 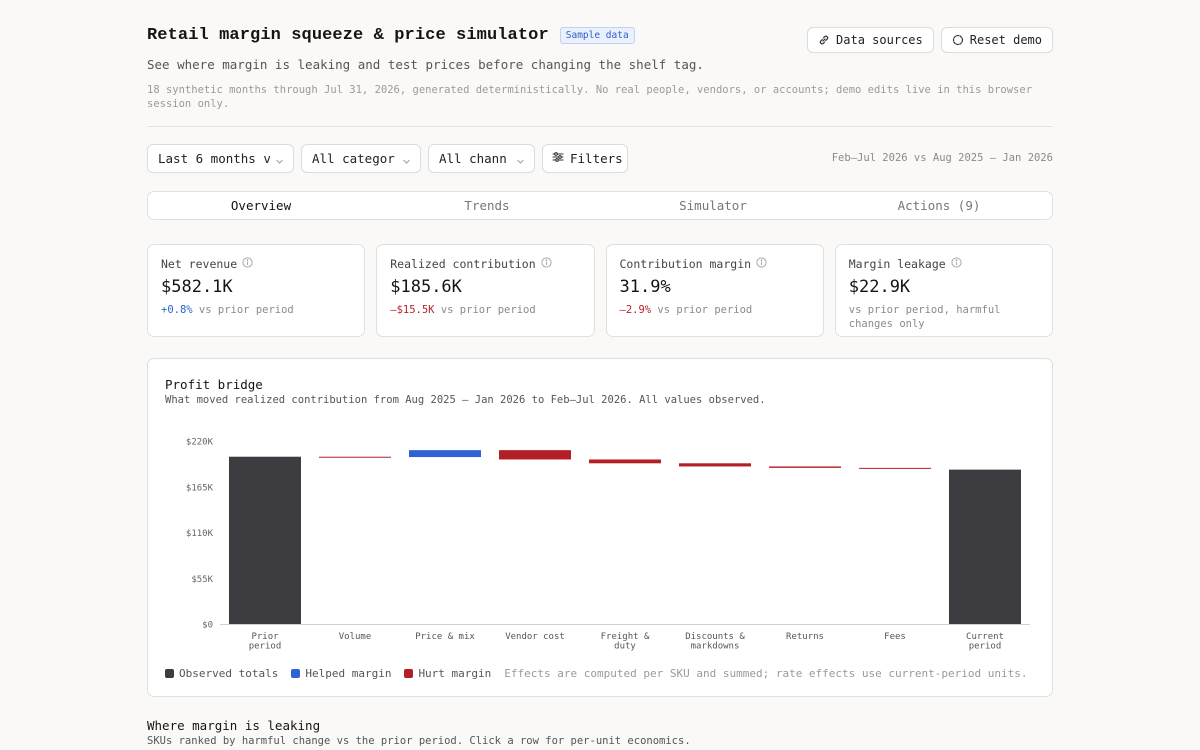 What do you see at coordinates (879, 287) in the screenshot?
I see `kpi-value: $22.9K` at bounding box center [879, 287].